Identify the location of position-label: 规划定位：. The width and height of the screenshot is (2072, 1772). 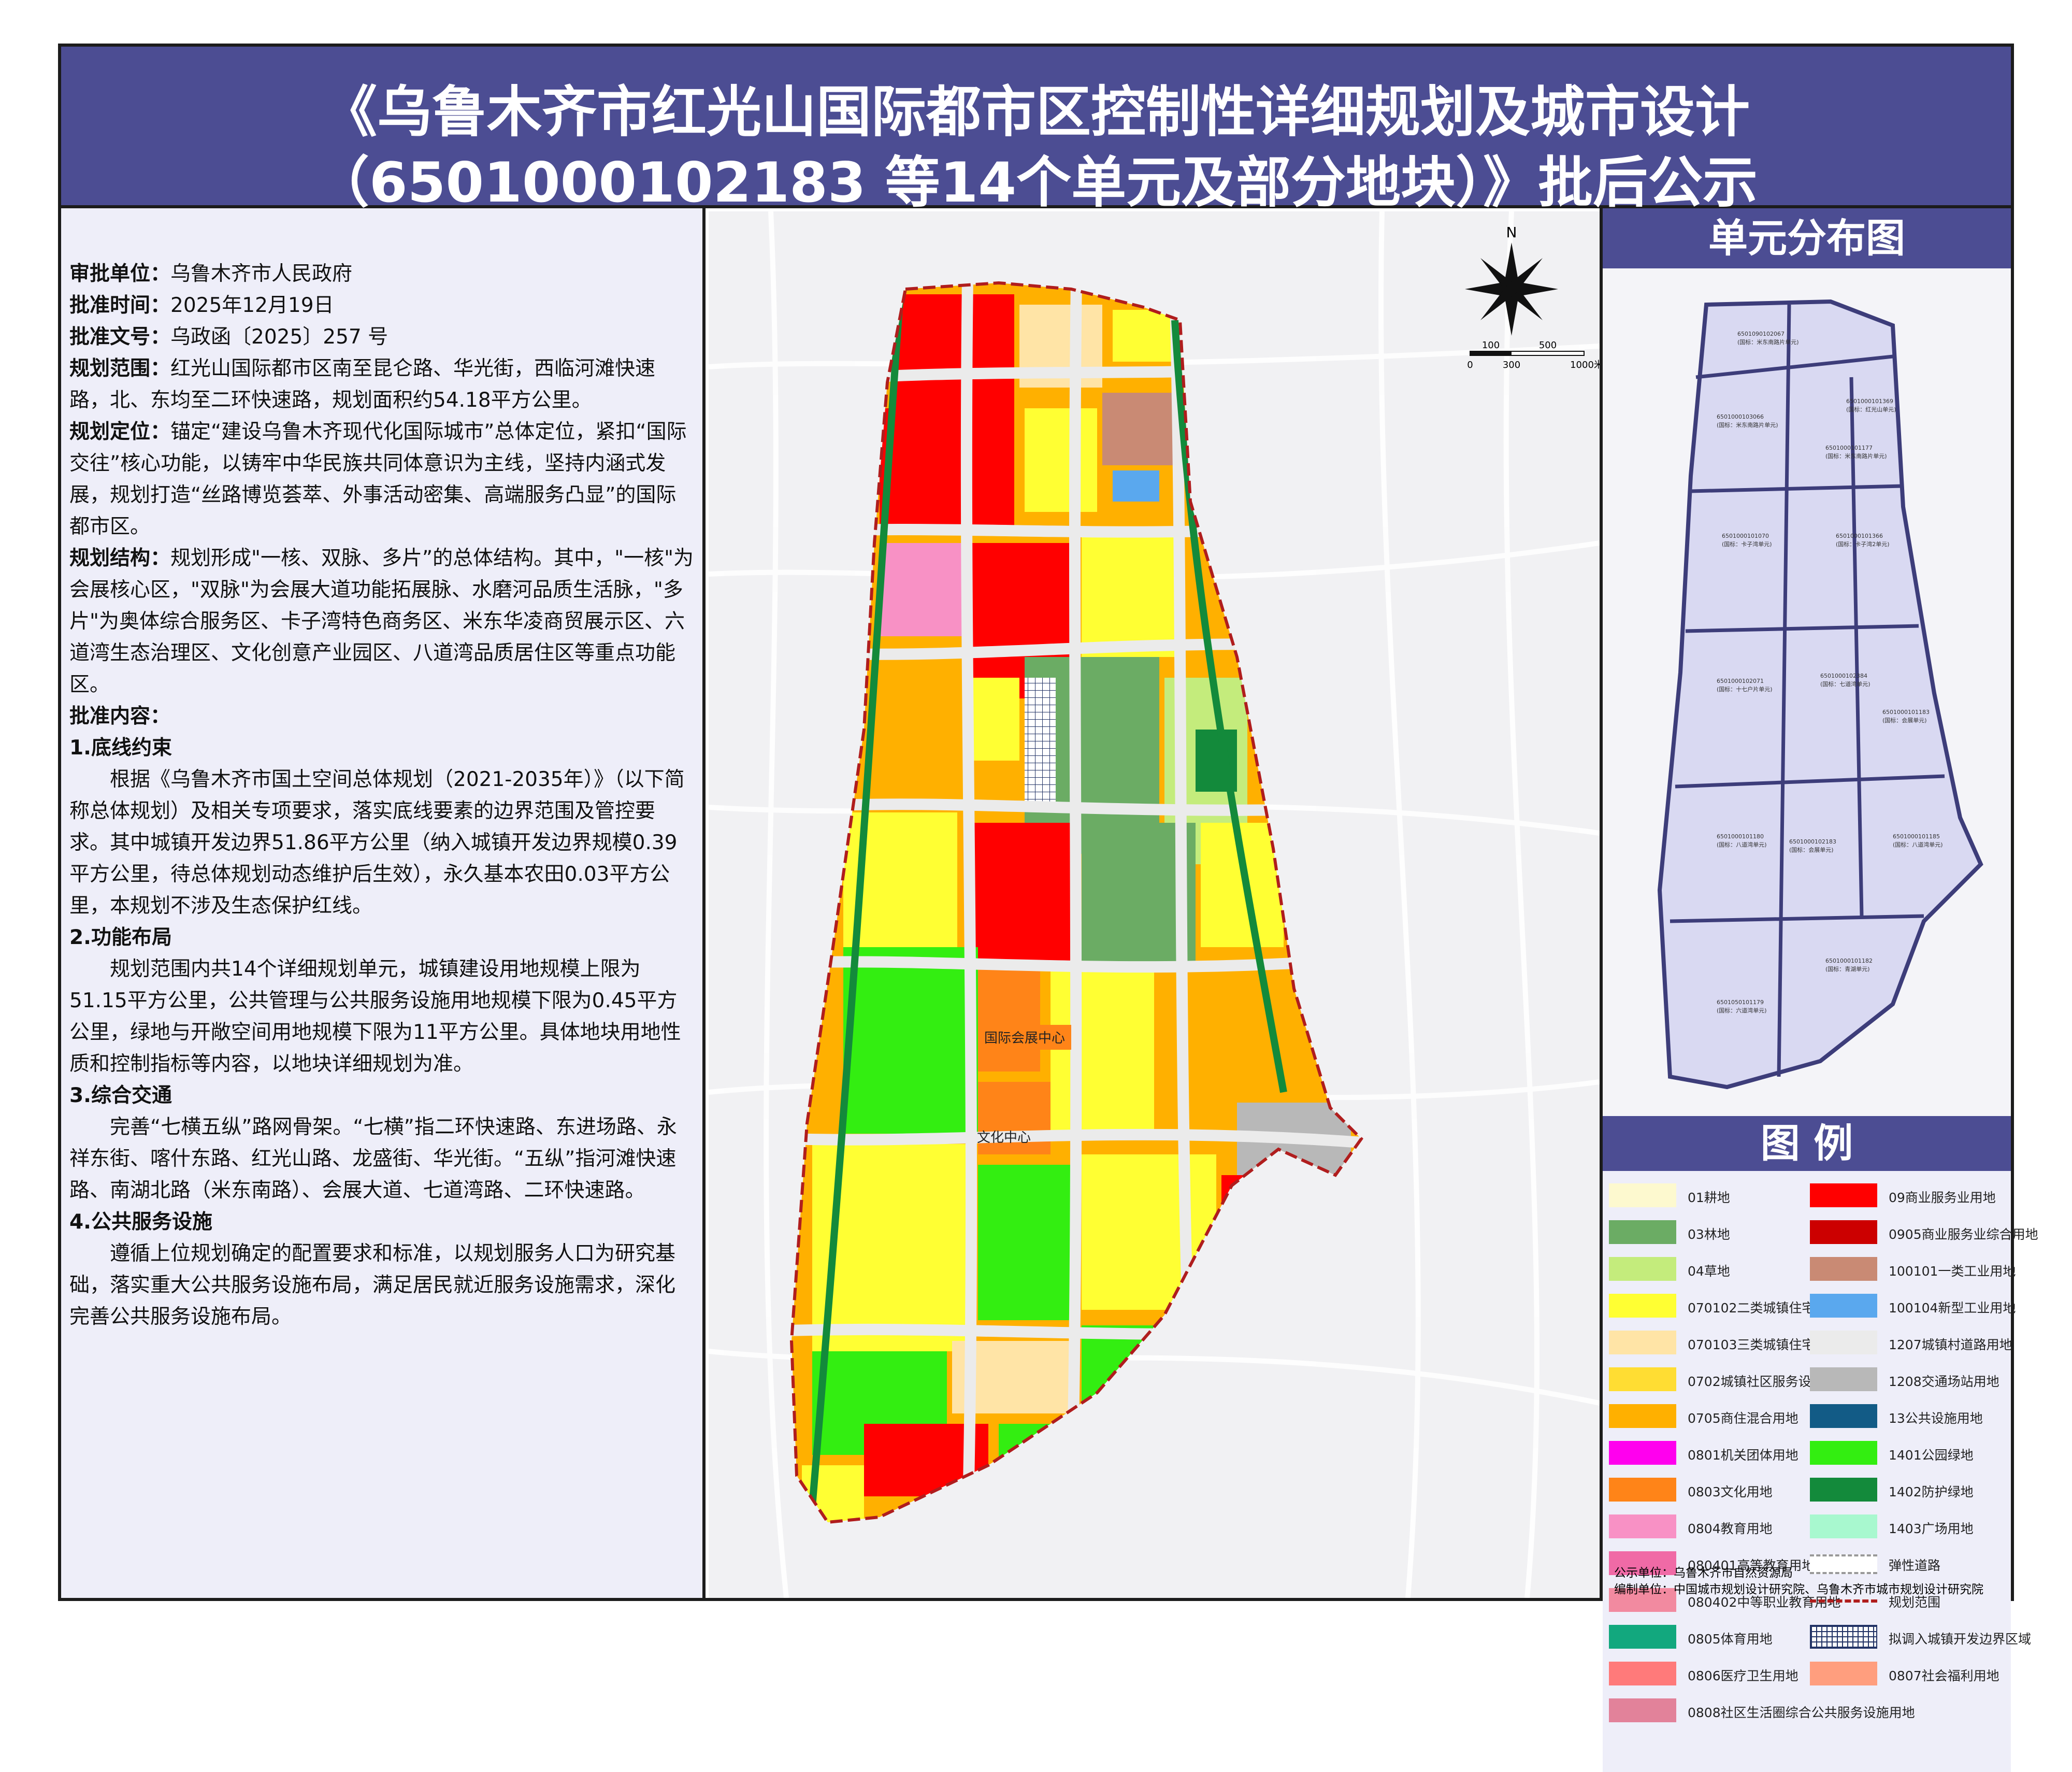
(120, 432).